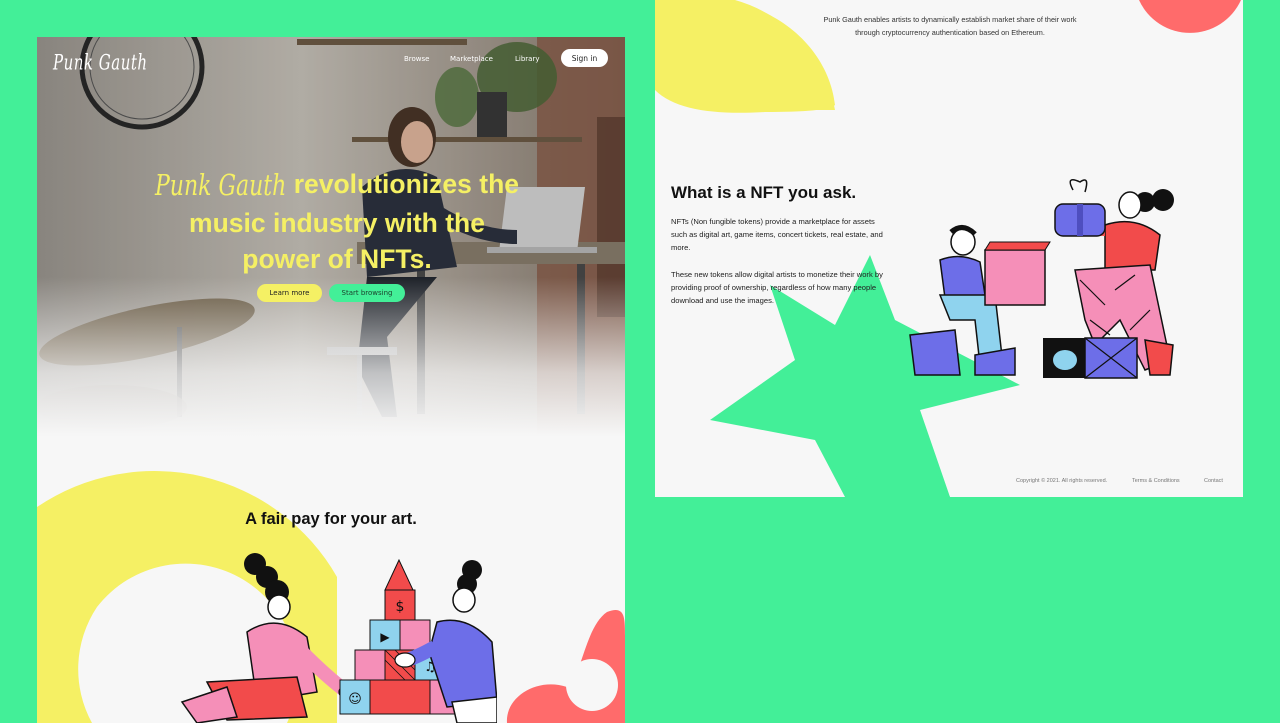  What do you see at coordinates (1156, 481) in the screenshot?
I see `footer-terms-link: Terms & Conditions` at bounding box center [1156, 481].